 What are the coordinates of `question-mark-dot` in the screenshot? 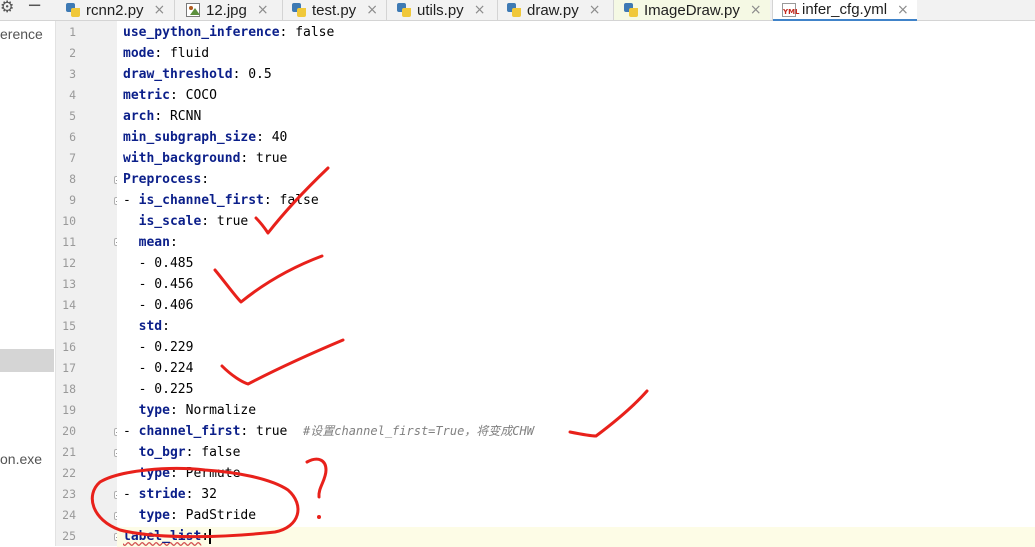 It's located at (319, 517).